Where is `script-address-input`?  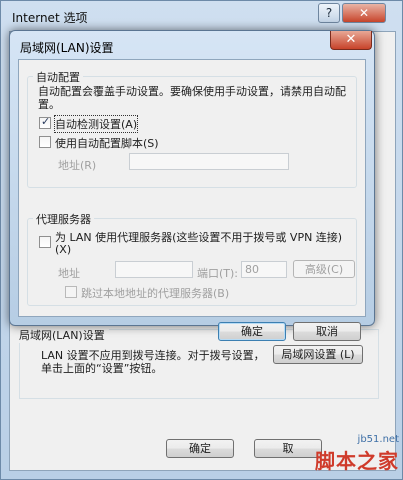 script-address-input is located at coordinates (209, 161).